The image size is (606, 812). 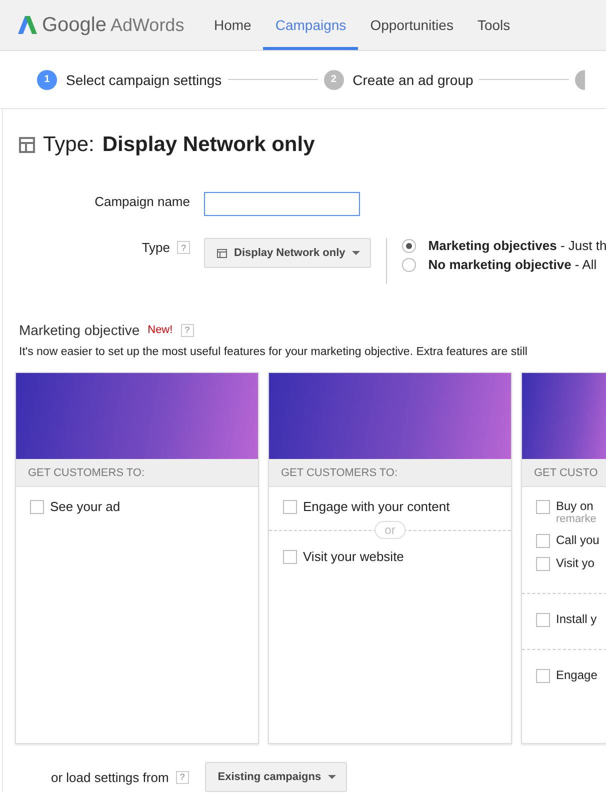 I want to click on checkbox-label: Visit yo, so click(x=575, y=563).